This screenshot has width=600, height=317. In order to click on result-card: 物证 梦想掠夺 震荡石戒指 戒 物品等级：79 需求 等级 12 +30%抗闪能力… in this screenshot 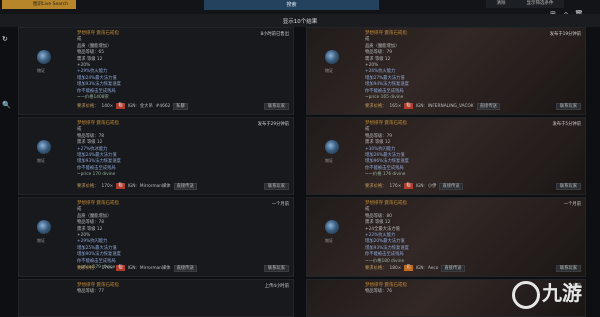, I will do `click(446, 156)`.